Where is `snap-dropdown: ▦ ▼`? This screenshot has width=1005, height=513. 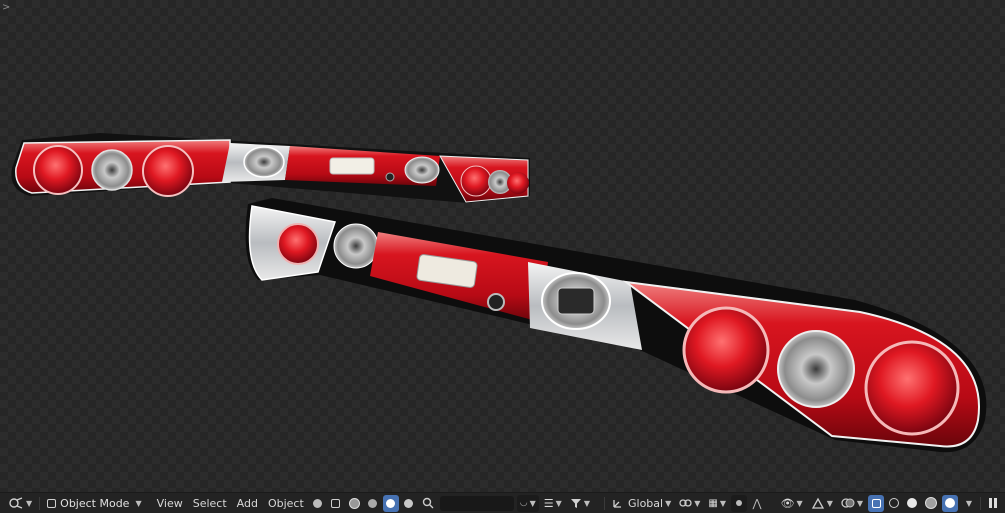
snap-dropdown: ▦ ▼ is located at coordinates (717, 503).